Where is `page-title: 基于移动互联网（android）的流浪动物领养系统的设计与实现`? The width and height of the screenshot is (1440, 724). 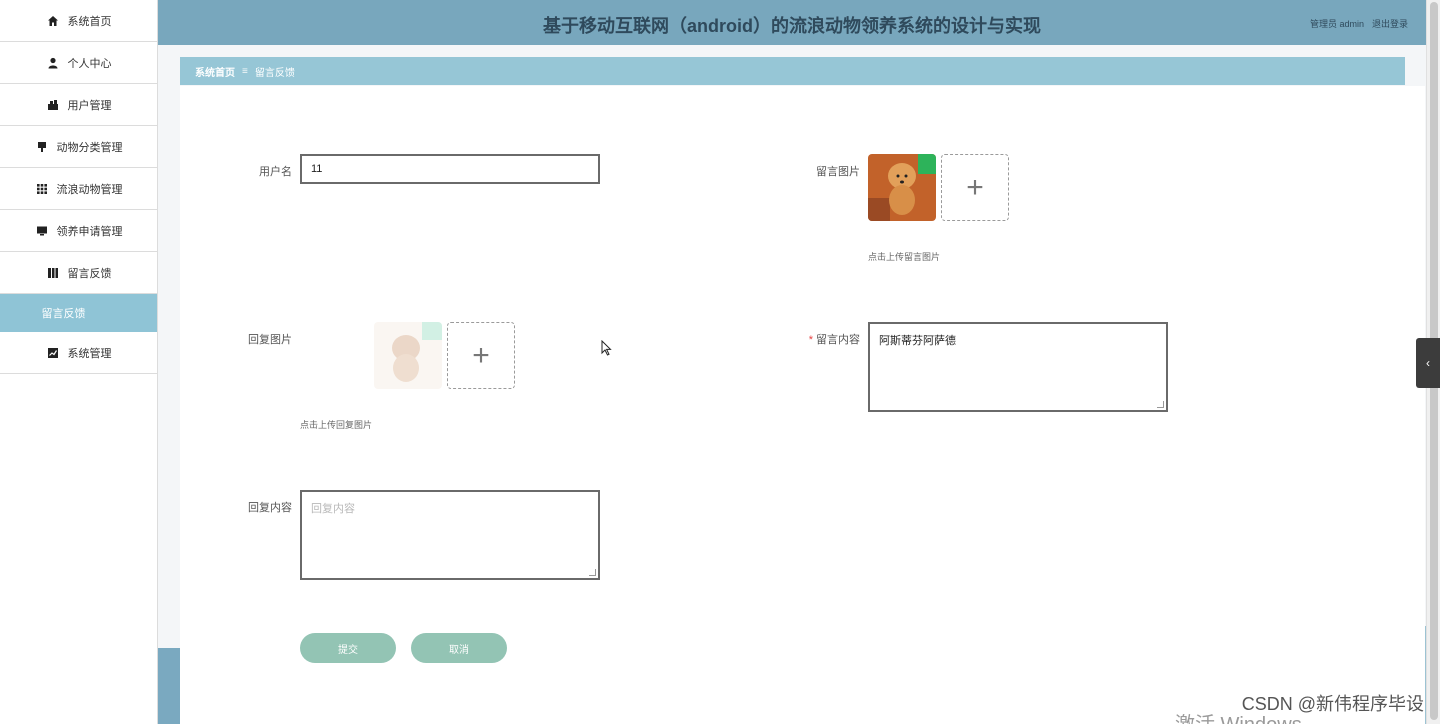 page-title: 基于移动互联网（android）的流浪动物领养系统的设计与实现 is located at coordinates (792, 26).